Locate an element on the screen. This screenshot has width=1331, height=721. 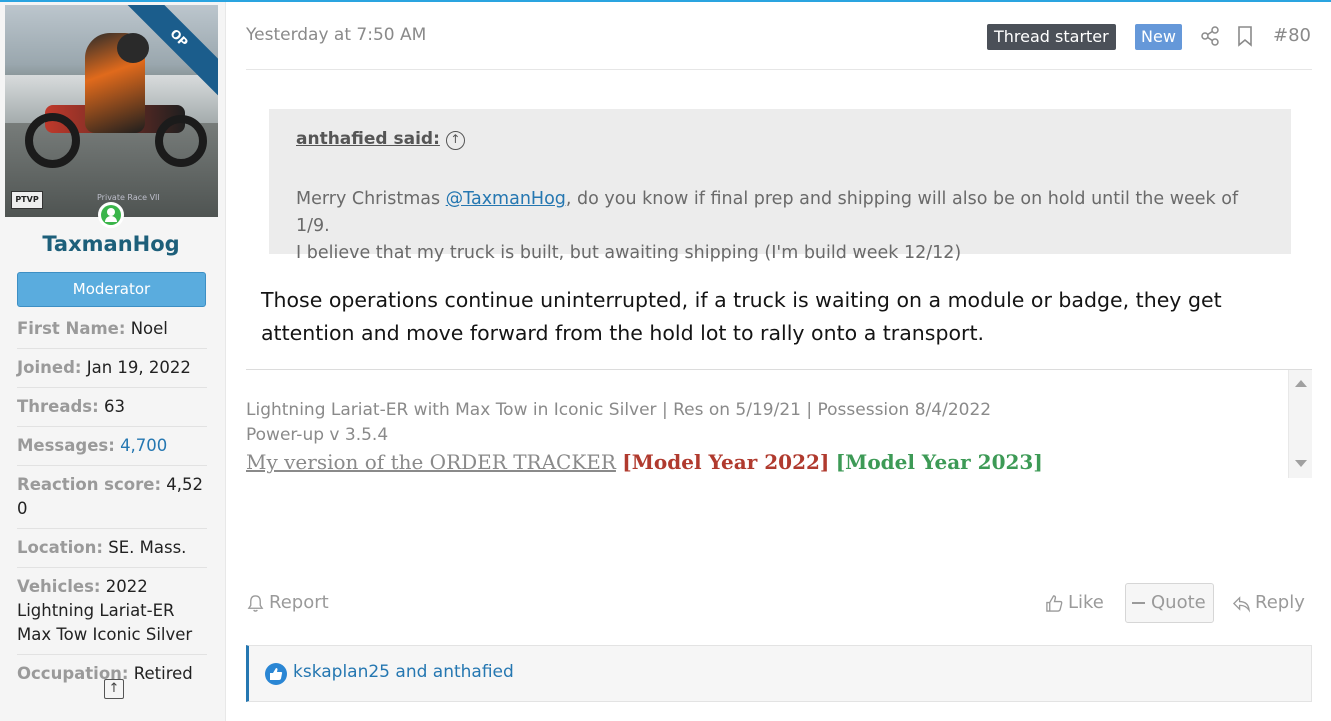
role-badge: Moderator is located at coordinates (111, 289).